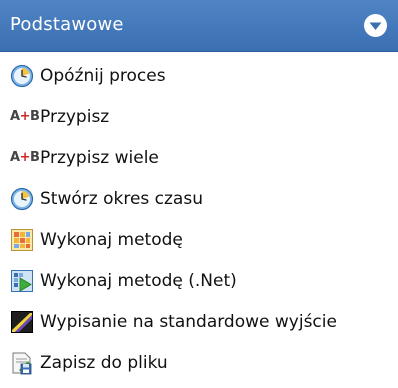 Image resolution: width=398 pixels, height=388 pixels. Describe the element at coordinates (111, 239) in the screenshot. I see `item-label: Wykonaj metodę` at that location.